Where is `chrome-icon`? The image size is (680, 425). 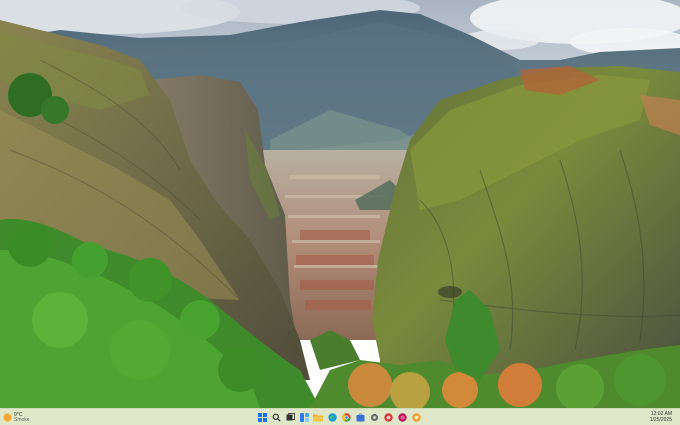
chrome-icon is located at coordinates (346, 418).